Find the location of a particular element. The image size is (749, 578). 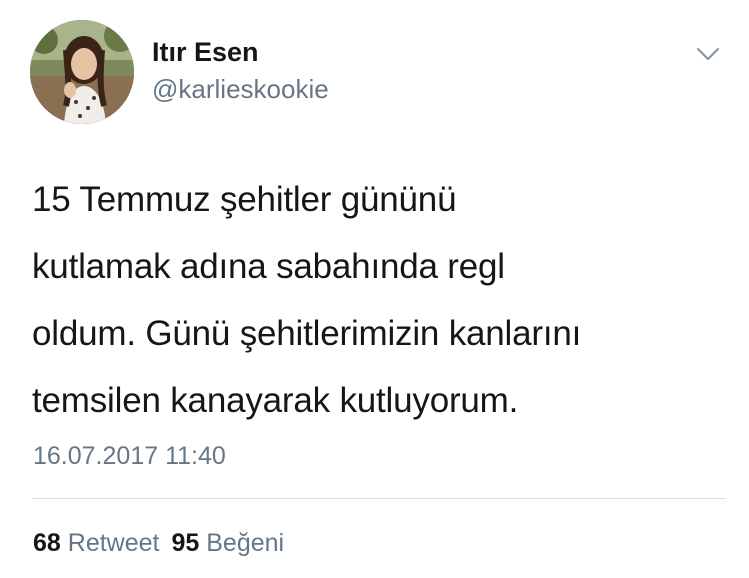

profile-photo is located at coordinates (82, 72).